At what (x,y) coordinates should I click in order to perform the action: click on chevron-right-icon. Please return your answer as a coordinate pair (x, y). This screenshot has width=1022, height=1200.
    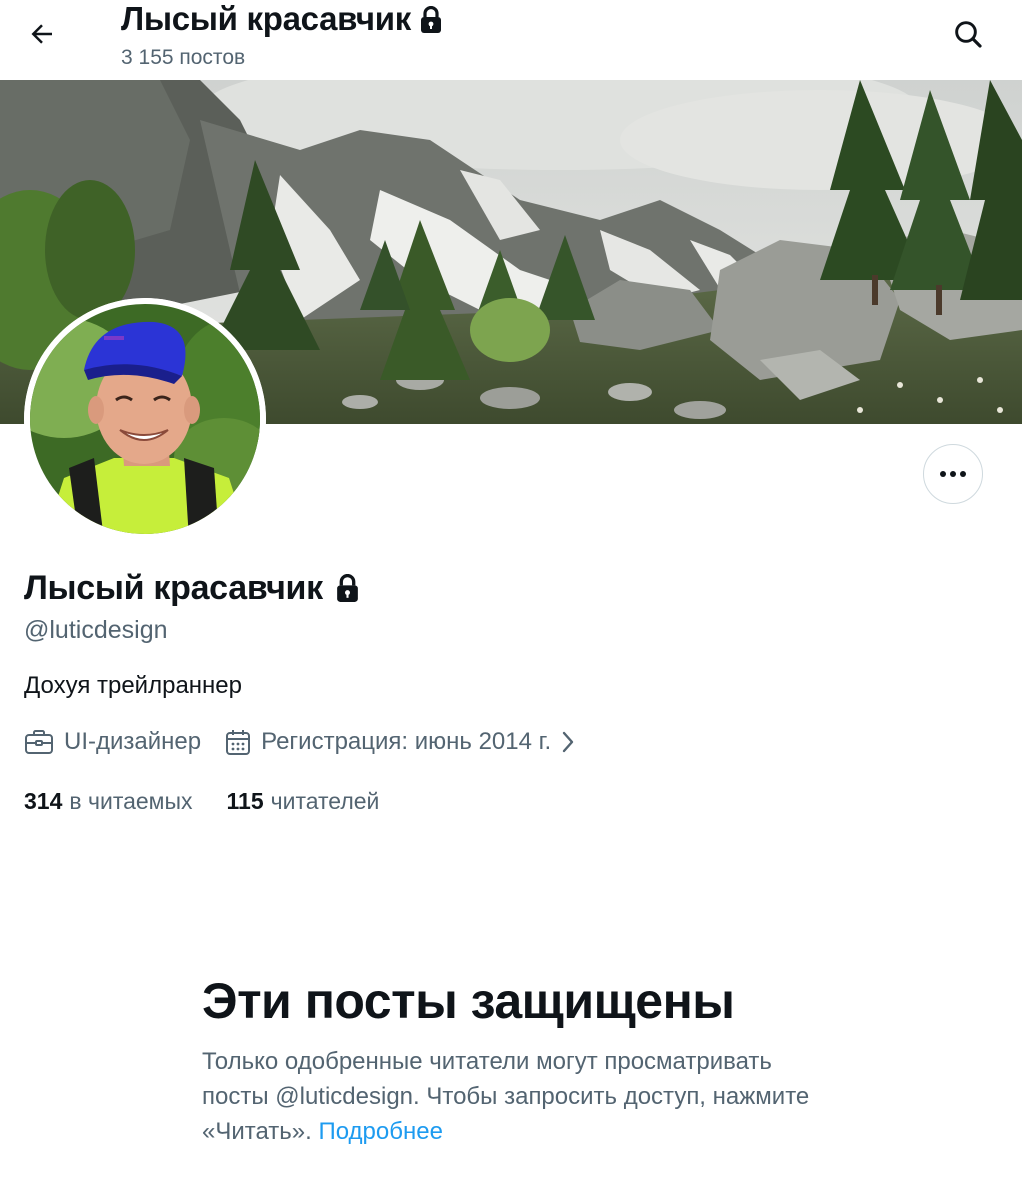
    Looking at the image, I should click on (568, 742).